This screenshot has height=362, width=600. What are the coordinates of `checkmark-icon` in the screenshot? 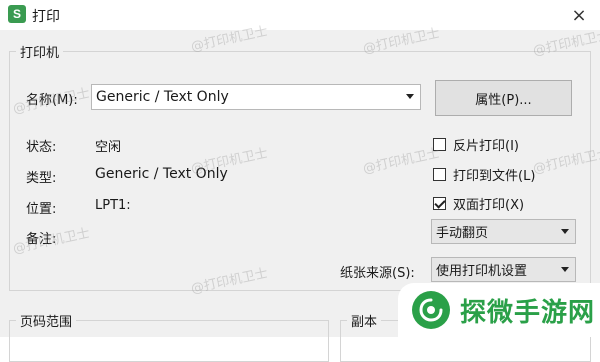 It's located at (439, 203).